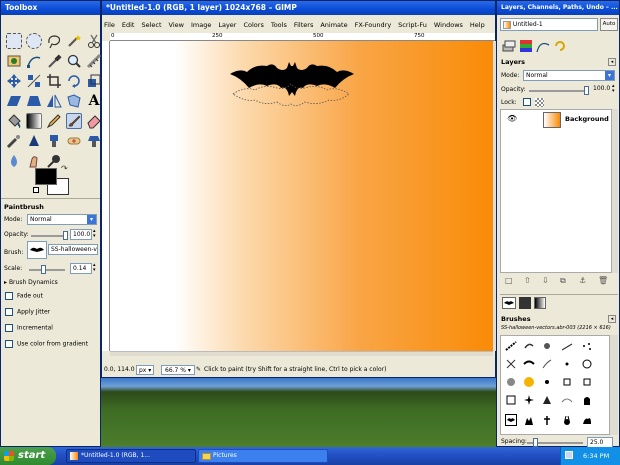 The height and width of the screenshot is (465, 620). Describe the element at coordinates (253, 25) in the screenshot. I see `menu-colors: Colors` at that location.